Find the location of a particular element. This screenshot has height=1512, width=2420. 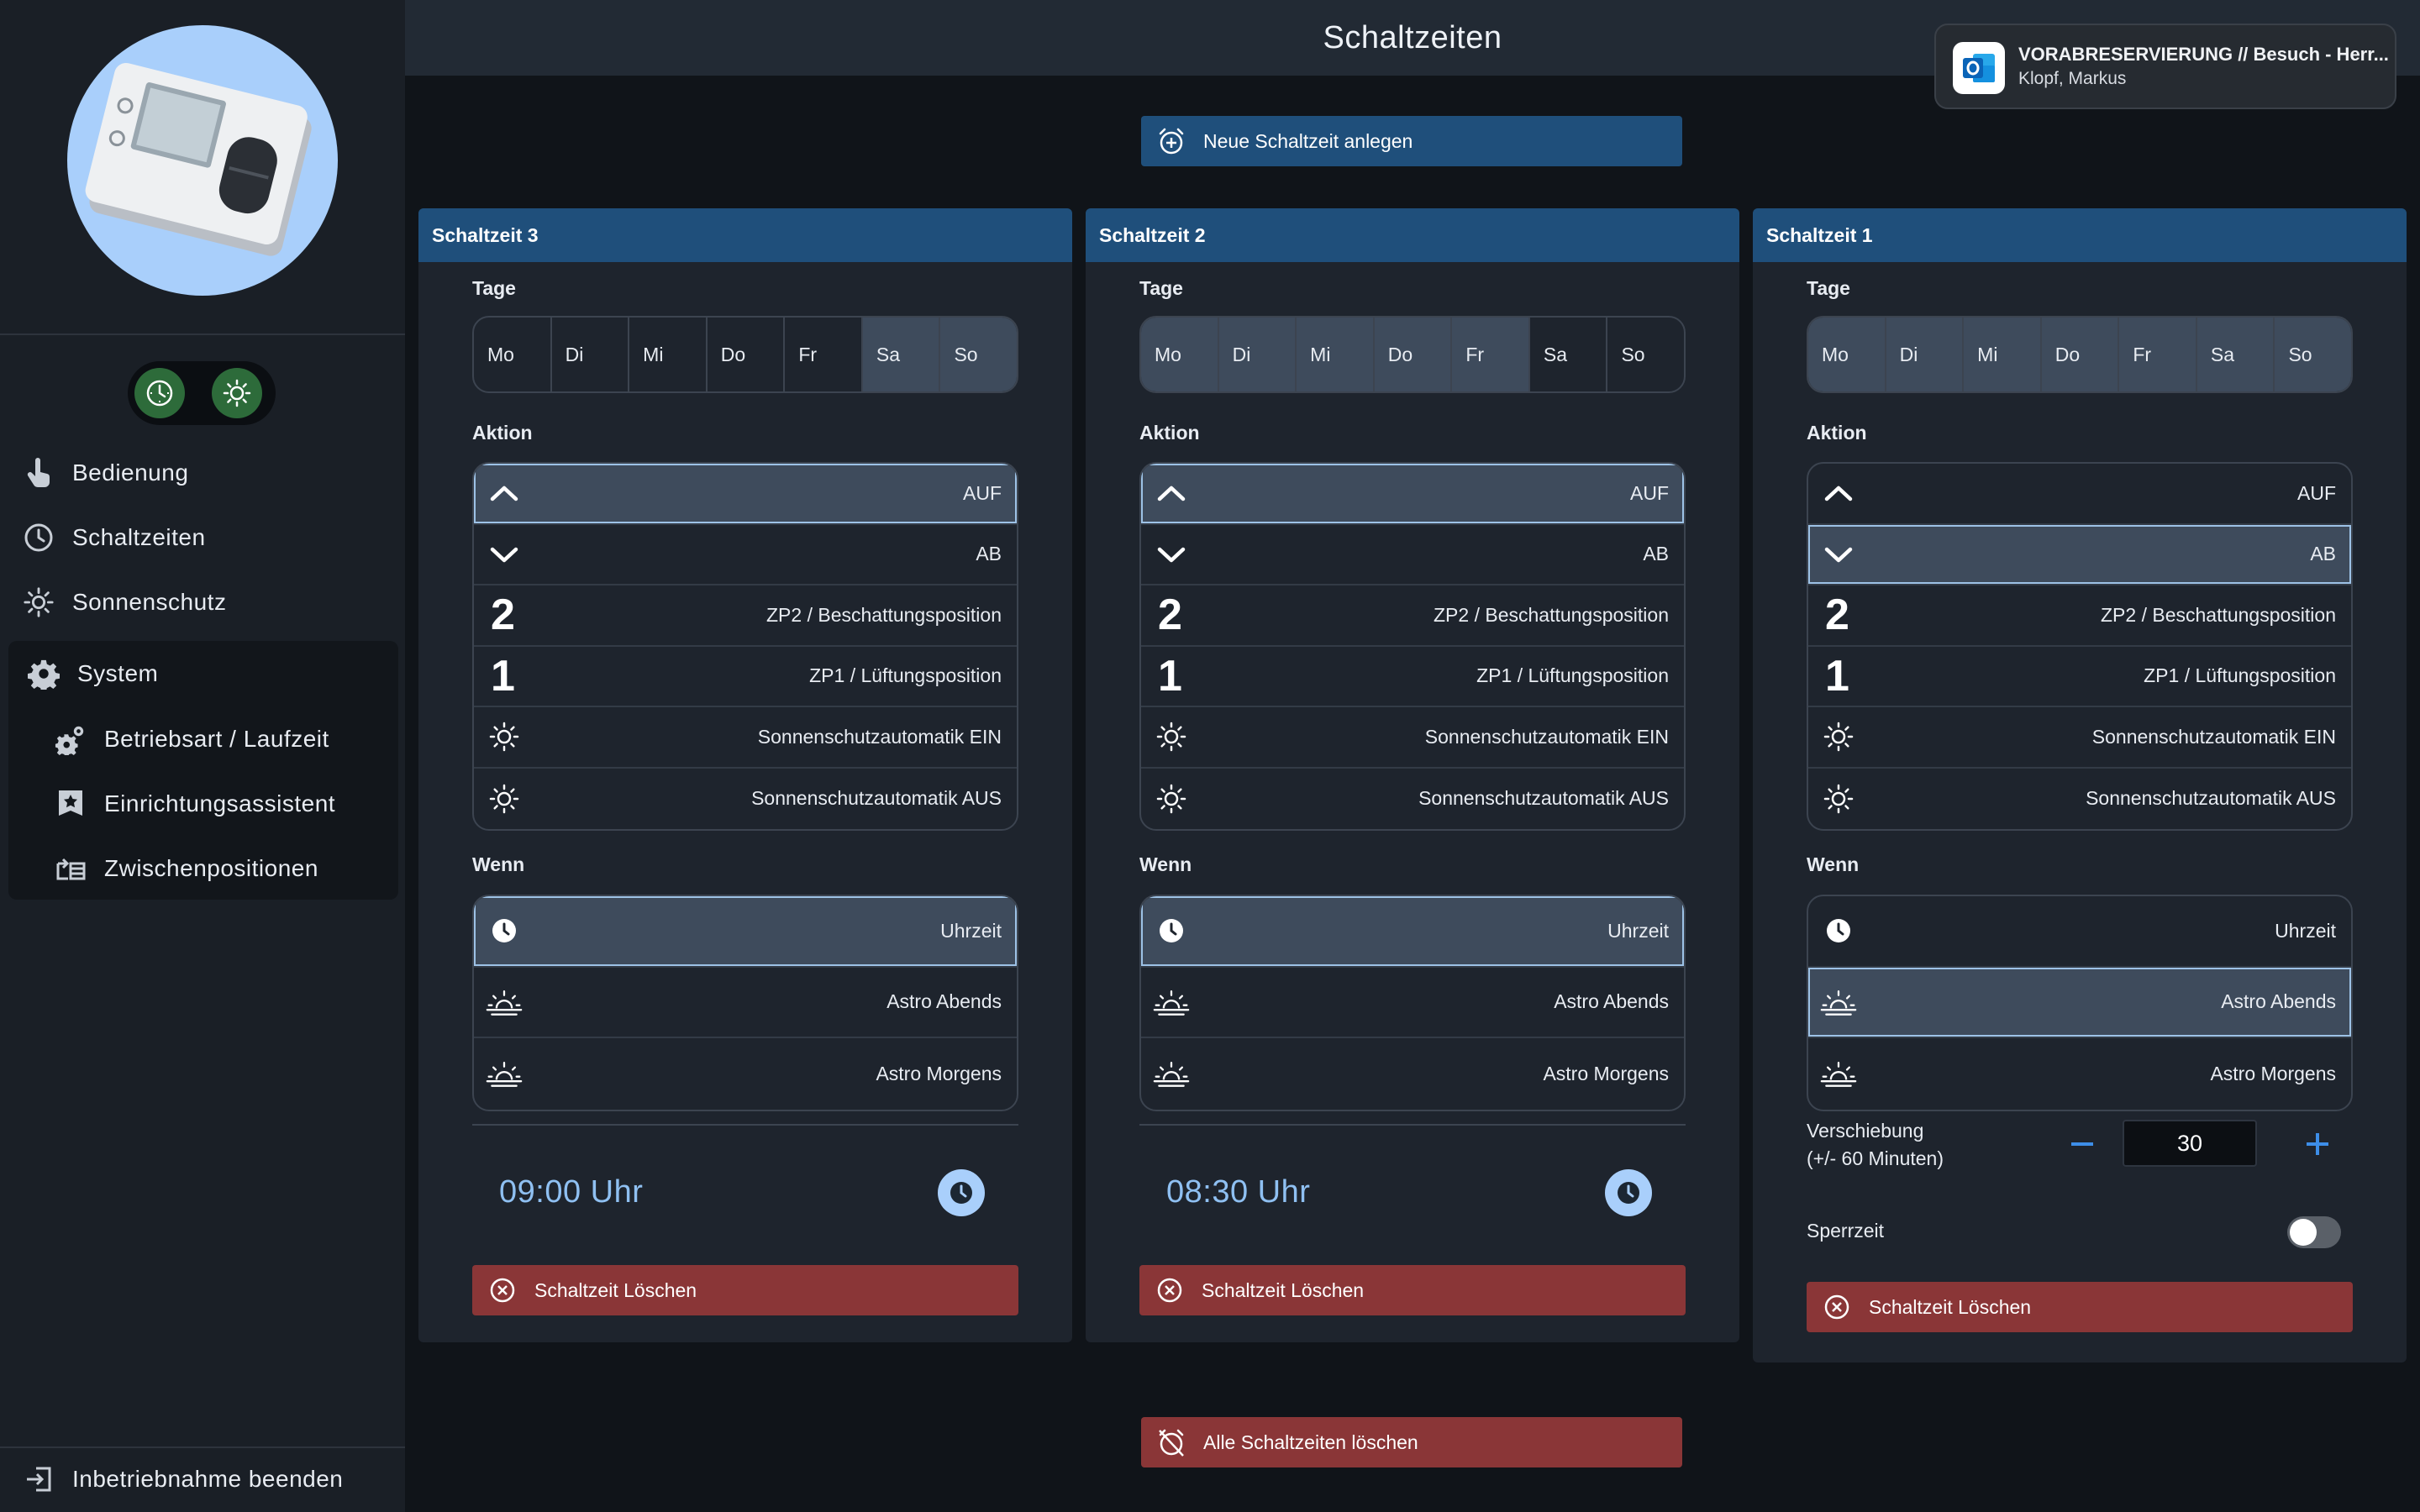

action-option-label: AB is located at coordinates (989, 554).